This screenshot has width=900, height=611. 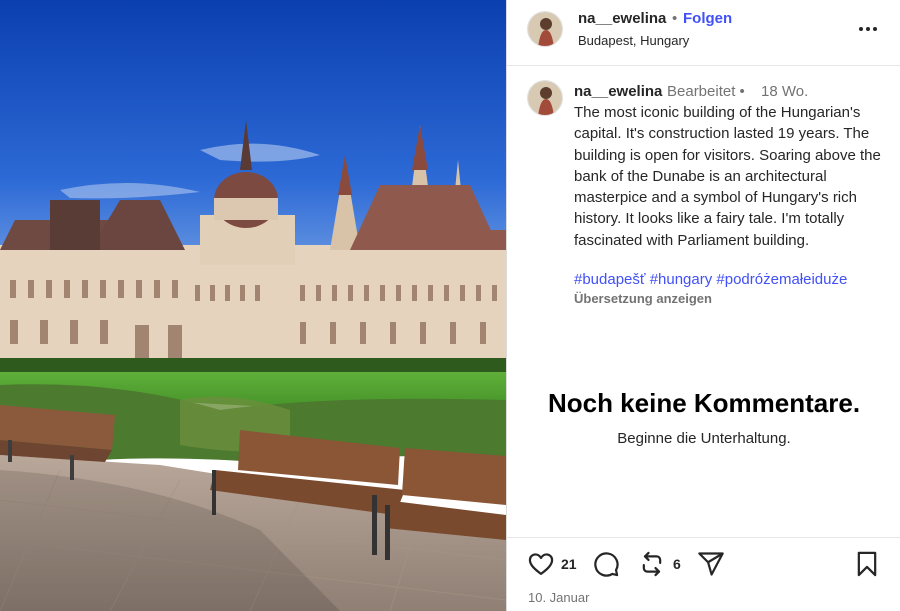 What do you see at coordinates (704, 438) in the screenshot?
I see `no-comments-subtitle: Beginne die Unterhaltung.` at bounding box center [704, 438].